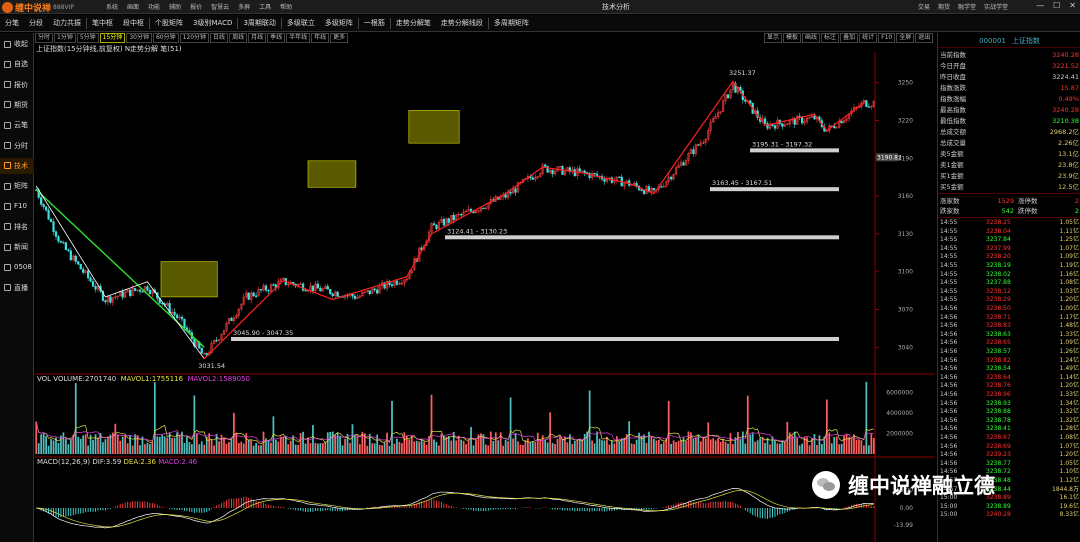  What do you see at coordinates (17, 105) in the screenshot?
I see `sidebar-item: 期货` at bounding box center [17, 105].